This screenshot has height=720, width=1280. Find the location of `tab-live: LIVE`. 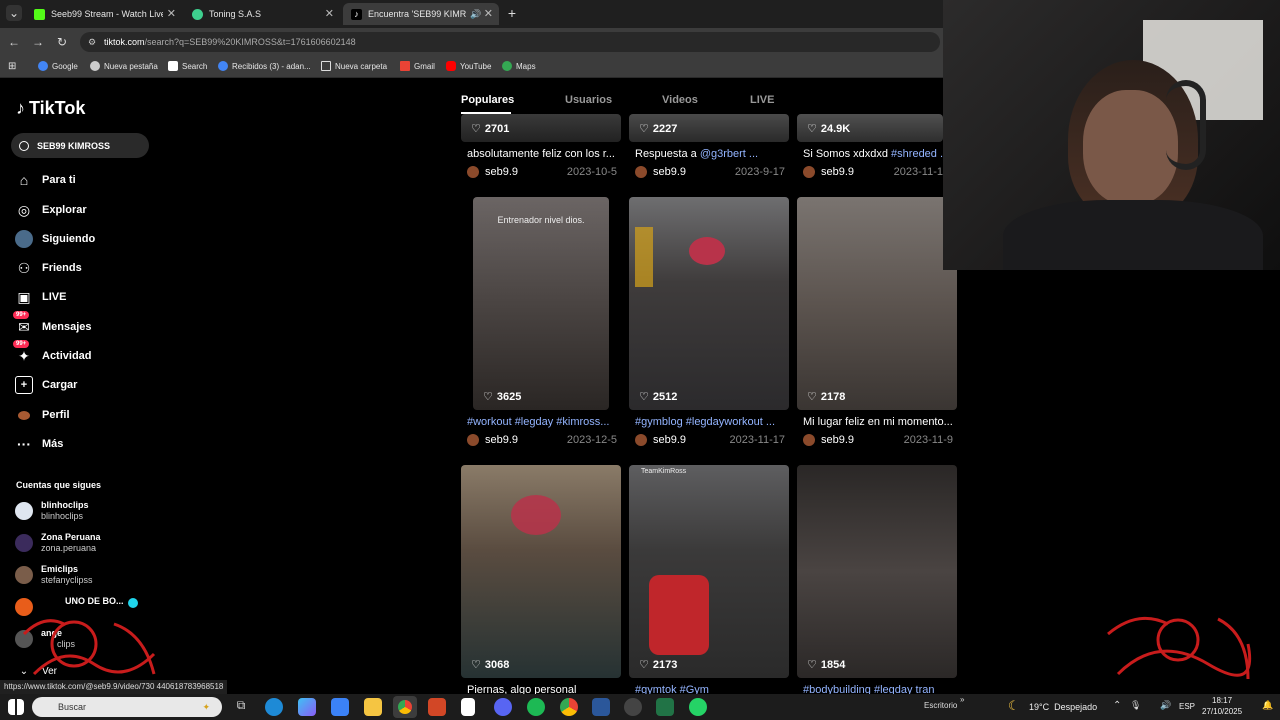

tab-live: LIVE is located at coordinates (762, 100).